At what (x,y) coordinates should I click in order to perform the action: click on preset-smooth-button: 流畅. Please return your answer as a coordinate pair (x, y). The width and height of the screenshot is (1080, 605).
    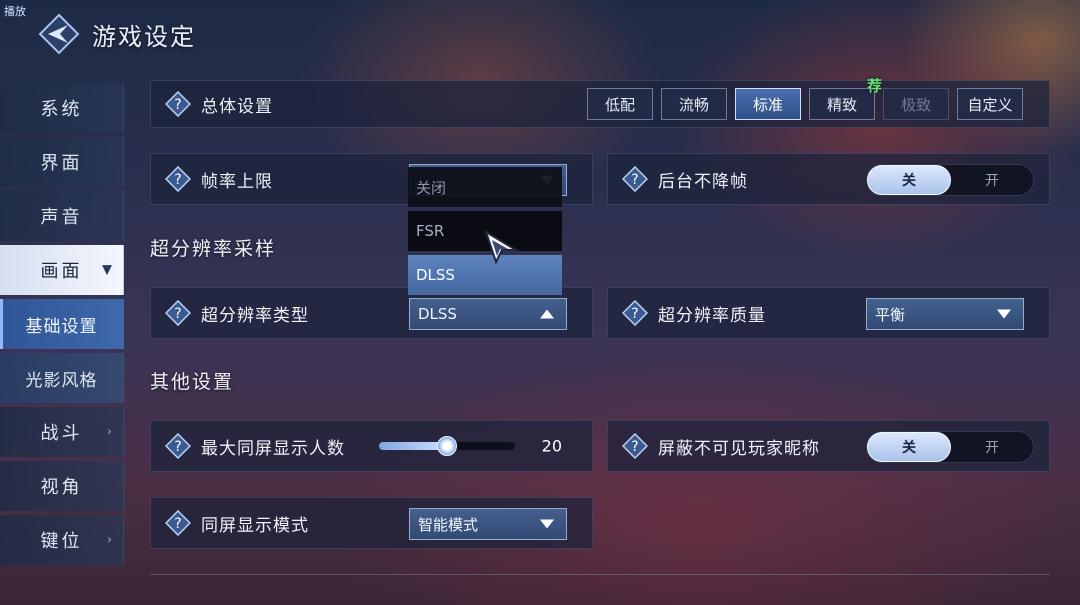
    Looking at the image, I should click on (694, 104).